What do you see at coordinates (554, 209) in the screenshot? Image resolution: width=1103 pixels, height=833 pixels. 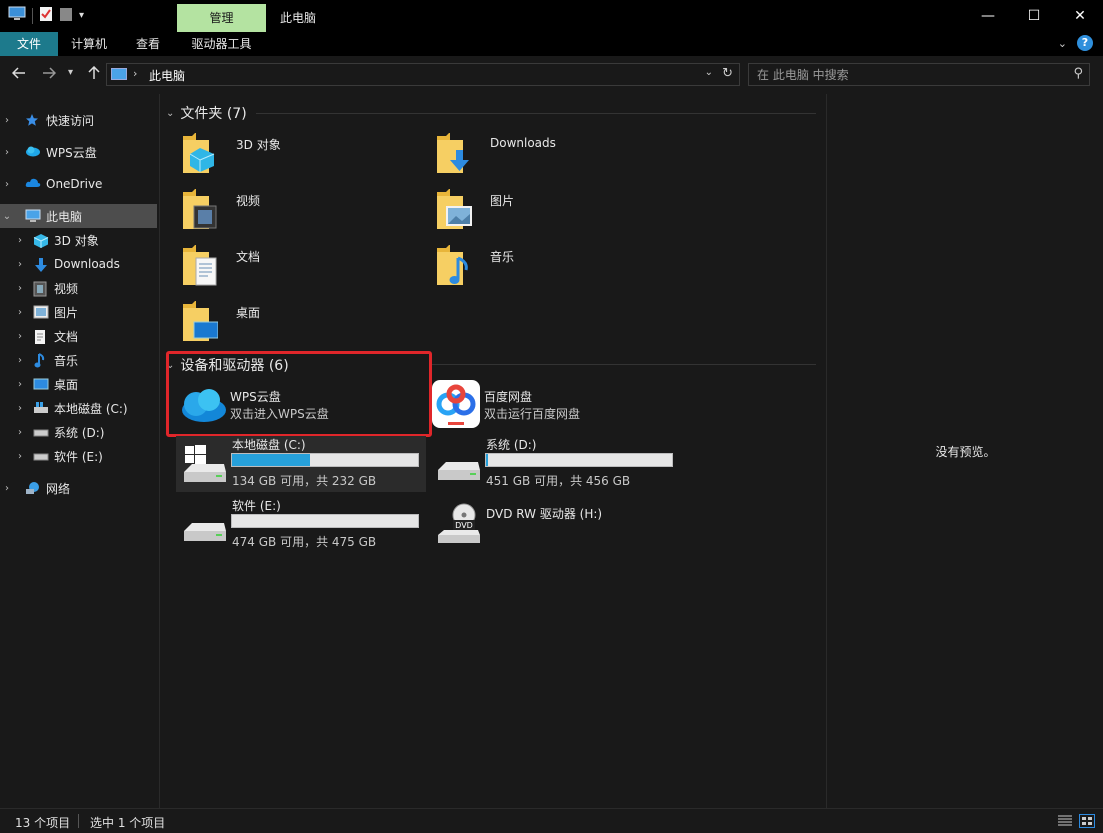 I see `folder-pictures: 图片` at bounding box center [554, 209].